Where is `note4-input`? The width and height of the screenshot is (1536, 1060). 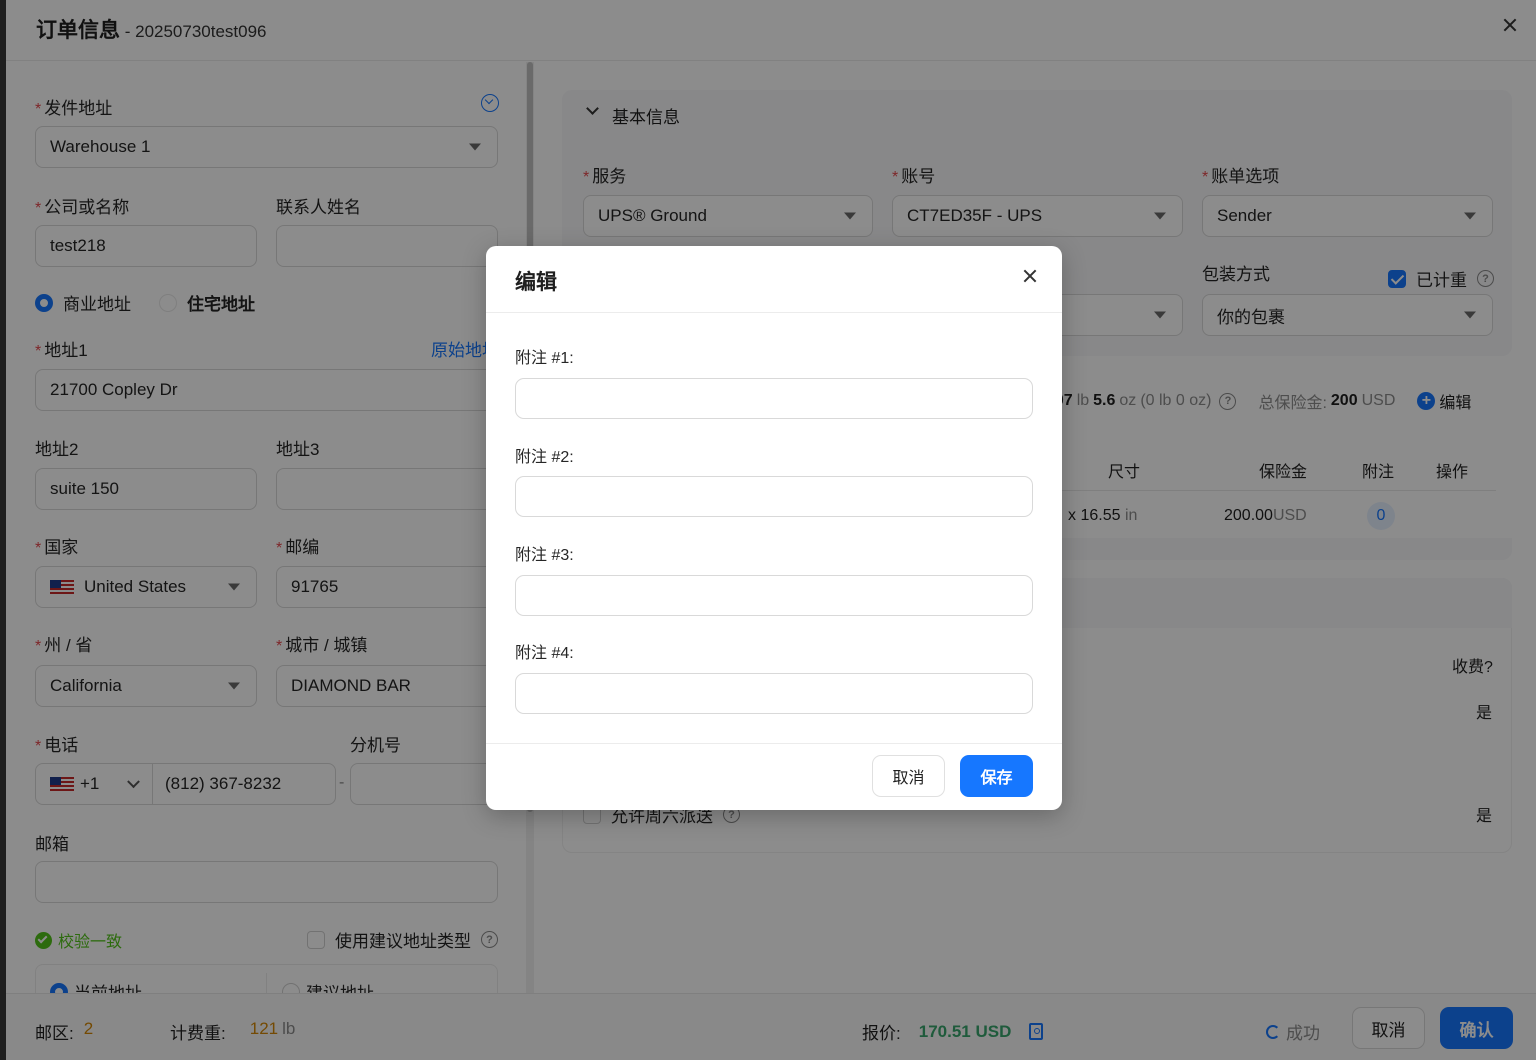
note4-input is located at coordinates (774, 693).